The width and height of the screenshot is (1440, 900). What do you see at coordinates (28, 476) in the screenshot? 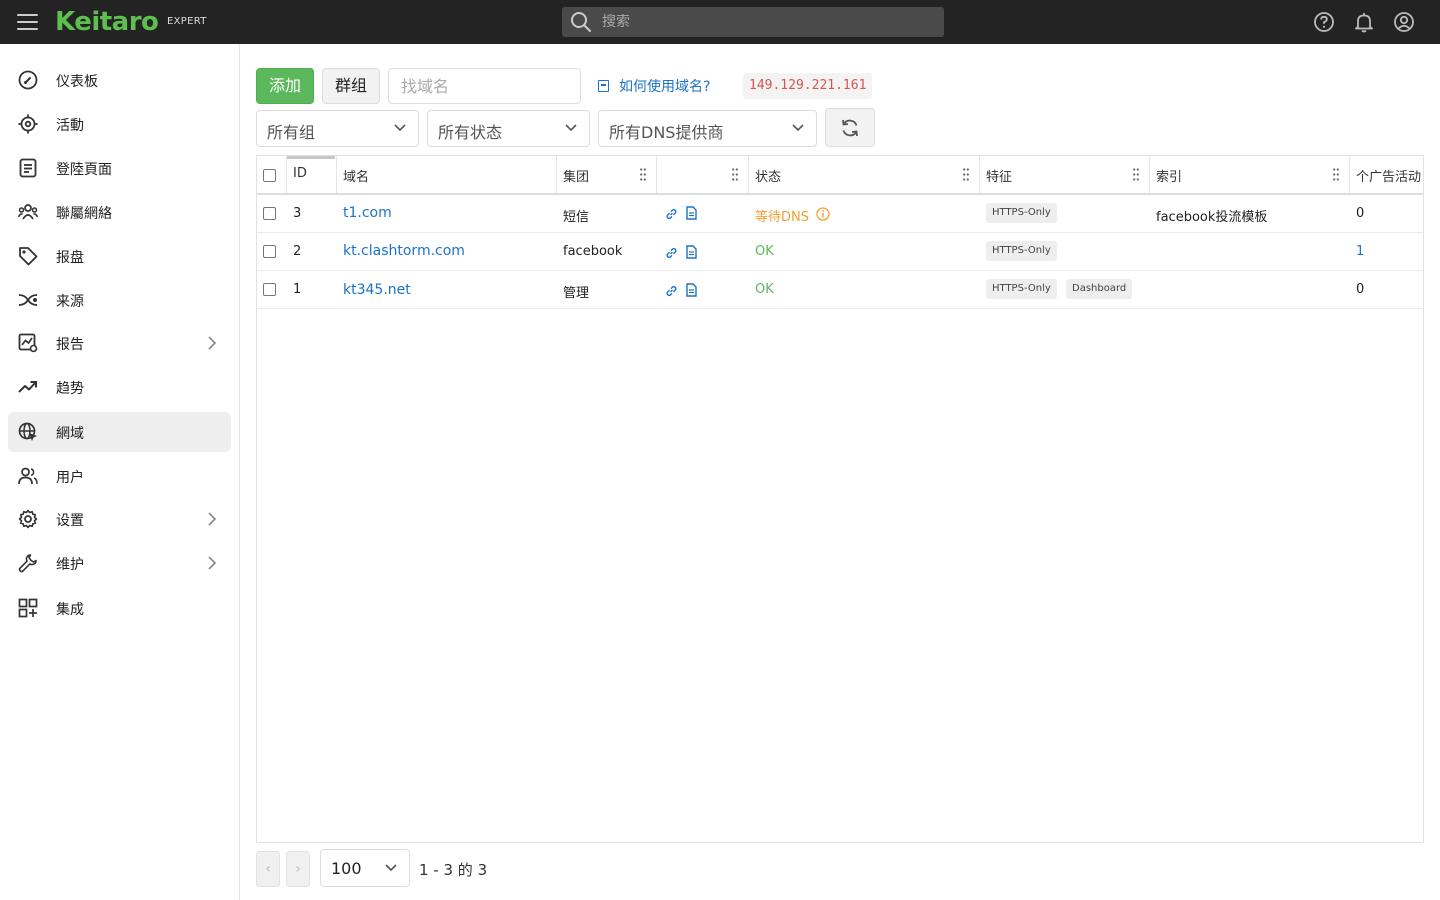
I see `users-icon` at bounding box center [28, 476].